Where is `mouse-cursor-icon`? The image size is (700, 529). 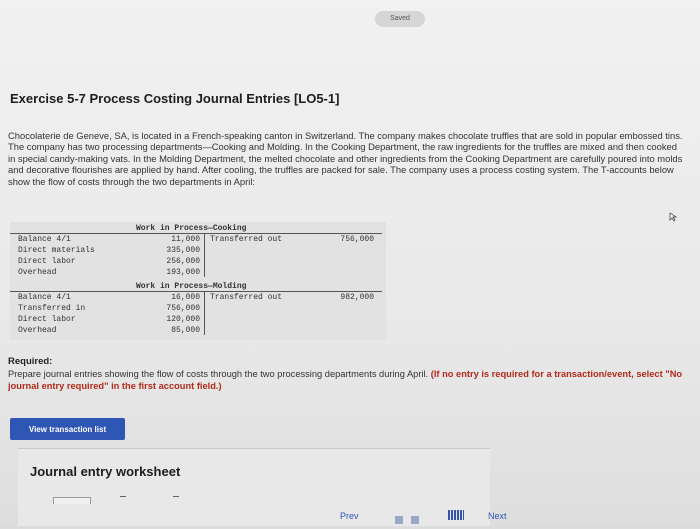
mouse-cursor-icon is located at coordinates (673, 217).